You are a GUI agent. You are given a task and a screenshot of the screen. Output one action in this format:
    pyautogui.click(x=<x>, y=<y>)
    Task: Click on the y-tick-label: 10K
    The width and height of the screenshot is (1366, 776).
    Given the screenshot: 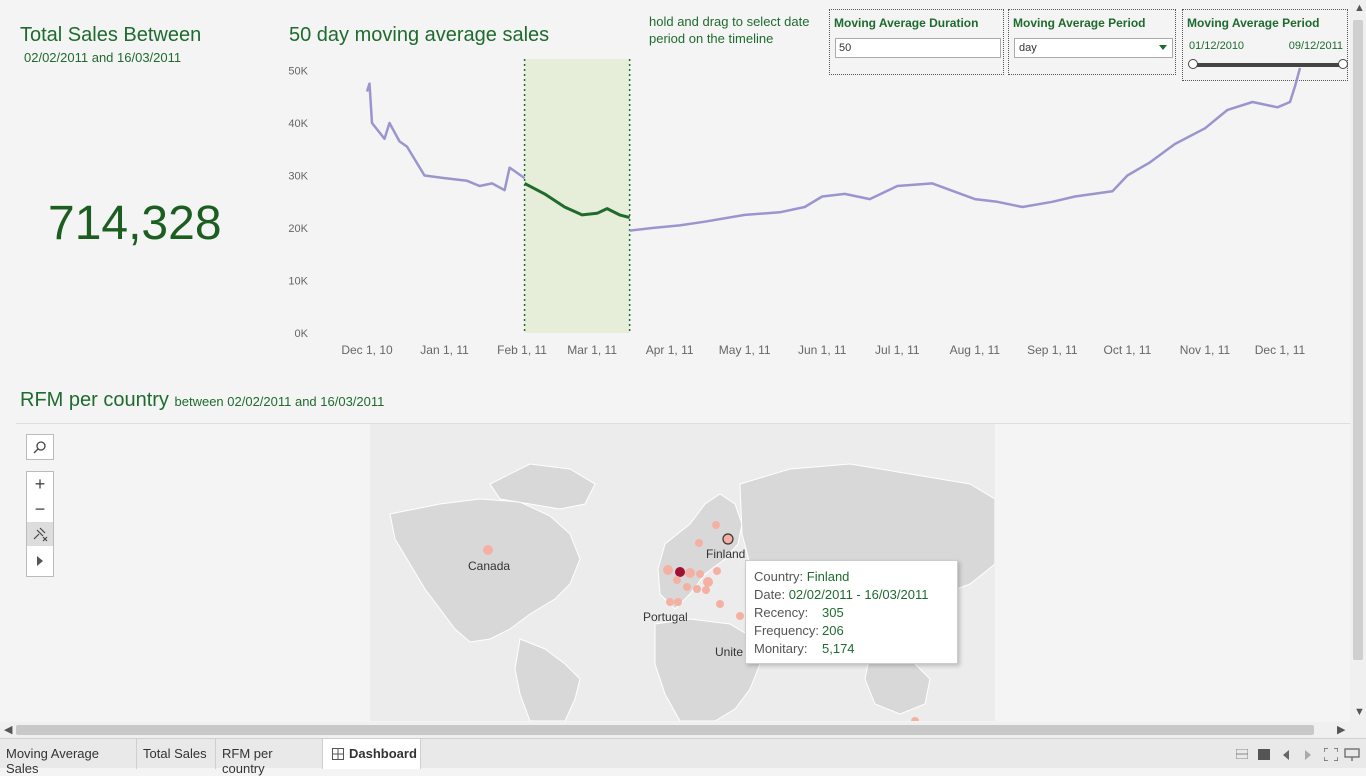 What is the action you would take?
    pyautogui.click(x=298, y=282)
    